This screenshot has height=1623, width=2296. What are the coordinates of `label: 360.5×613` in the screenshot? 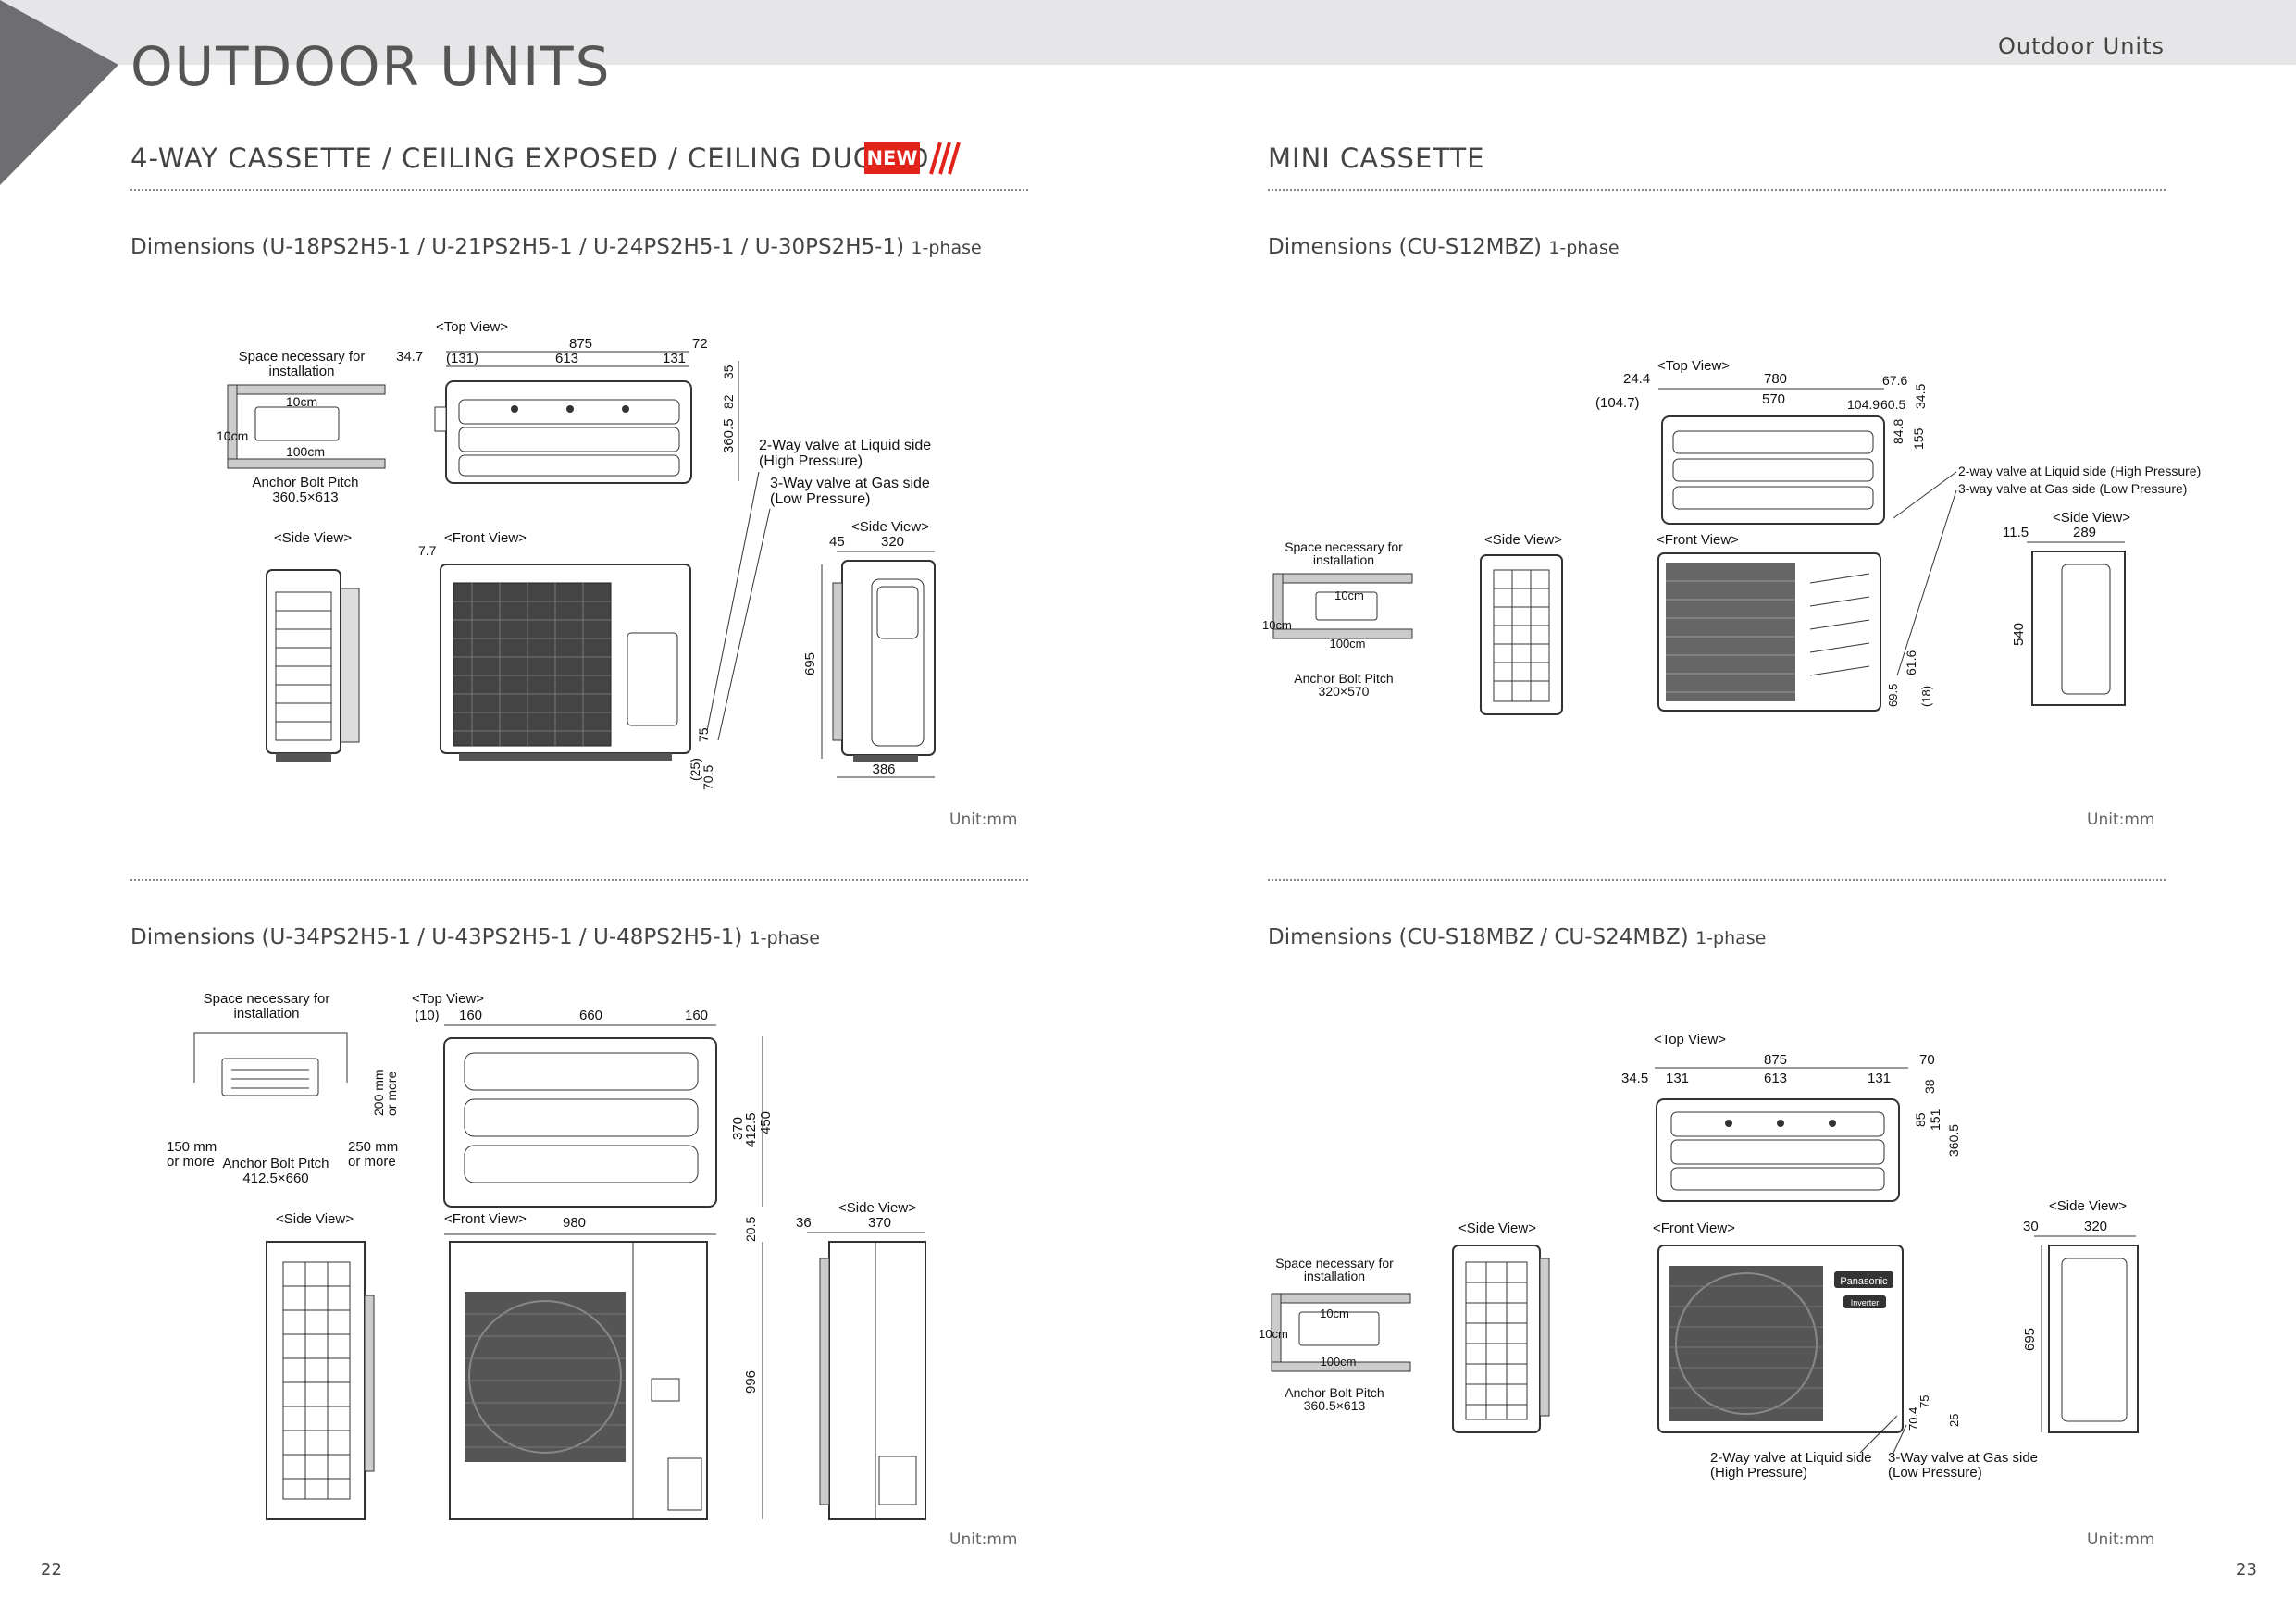 It's located at (305, 497).